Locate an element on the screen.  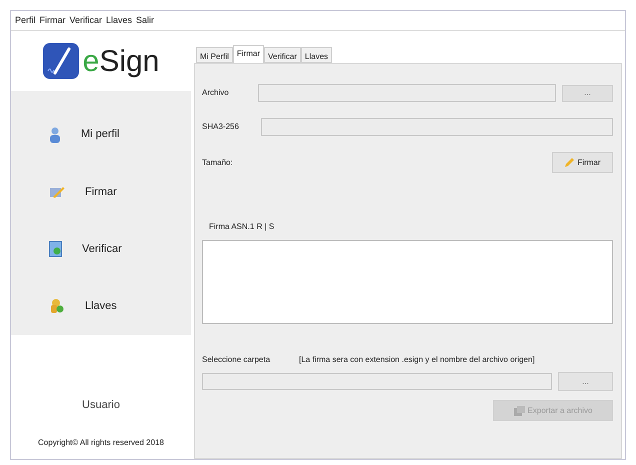
sidebar-item: Llaves is located at coordinates (101, 306).